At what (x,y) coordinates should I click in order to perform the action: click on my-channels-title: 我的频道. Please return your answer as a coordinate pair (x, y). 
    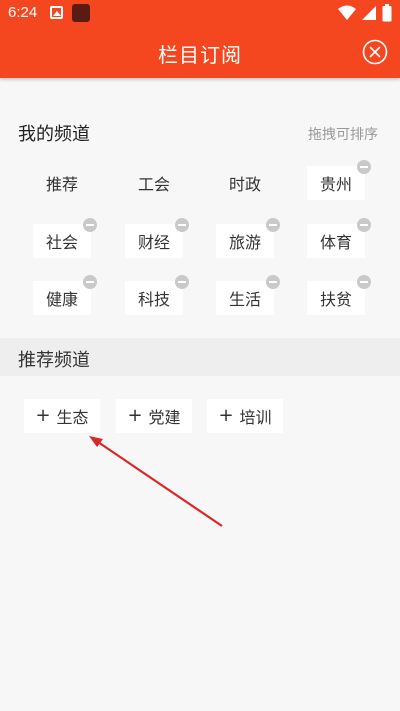
    Looking at the image, I should click on (54, 134).